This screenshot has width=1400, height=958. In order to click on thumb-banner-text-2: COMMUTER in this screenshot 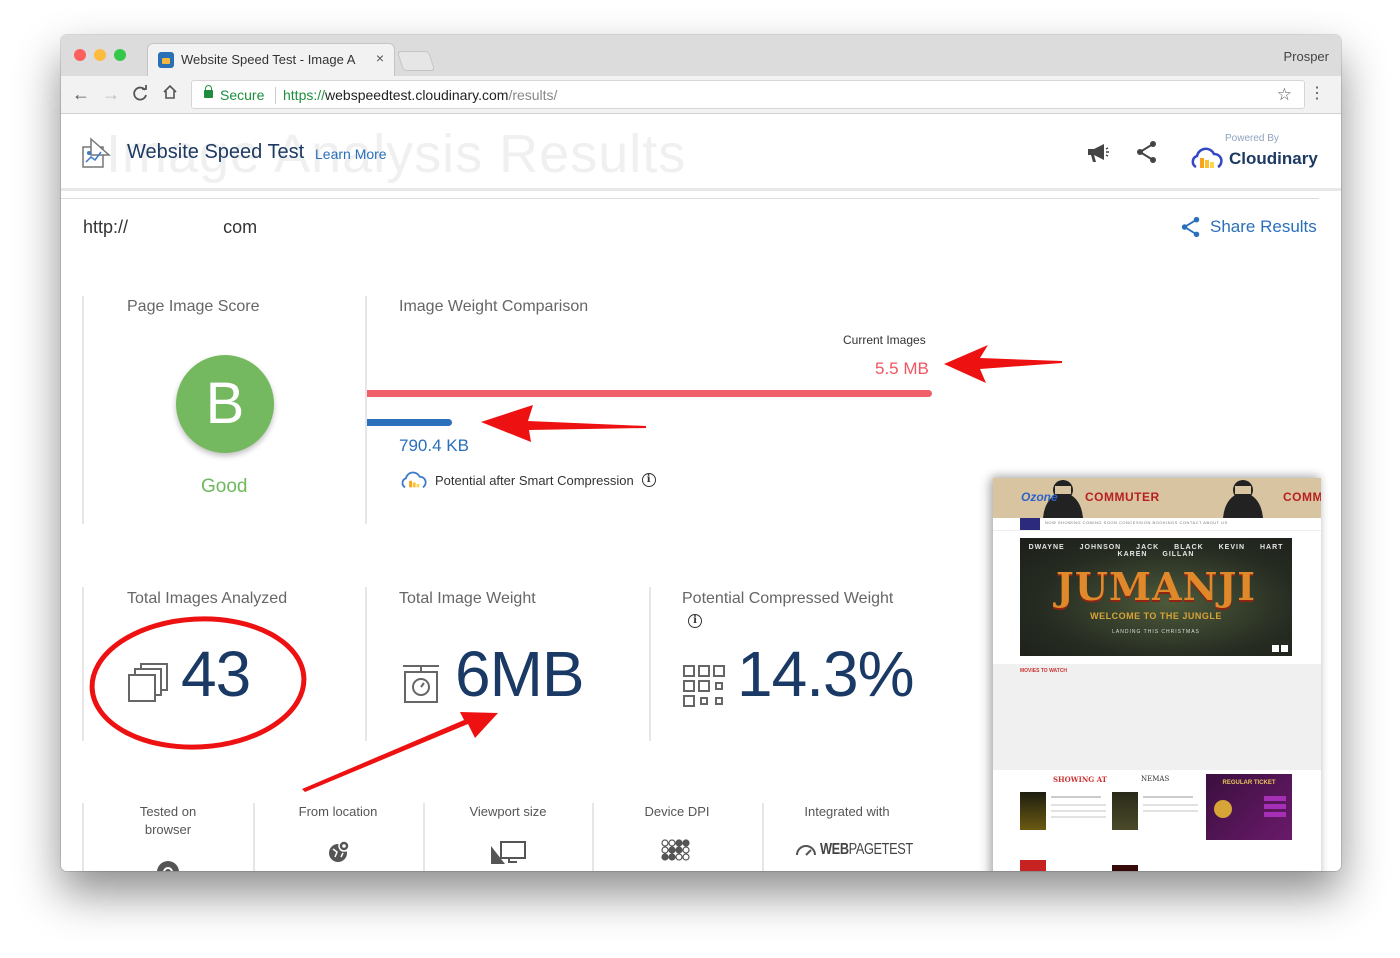, I will do `click(1302, 497)`.